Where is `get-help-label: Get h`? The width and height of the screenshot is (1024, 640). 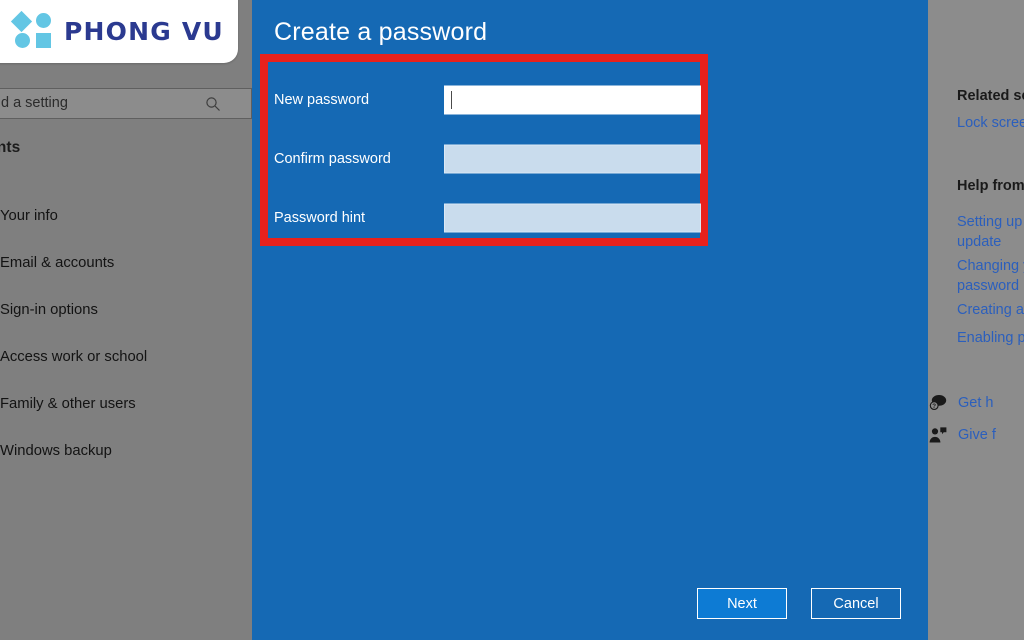 get-help-label: Get h is located at coordinates (976, 403).